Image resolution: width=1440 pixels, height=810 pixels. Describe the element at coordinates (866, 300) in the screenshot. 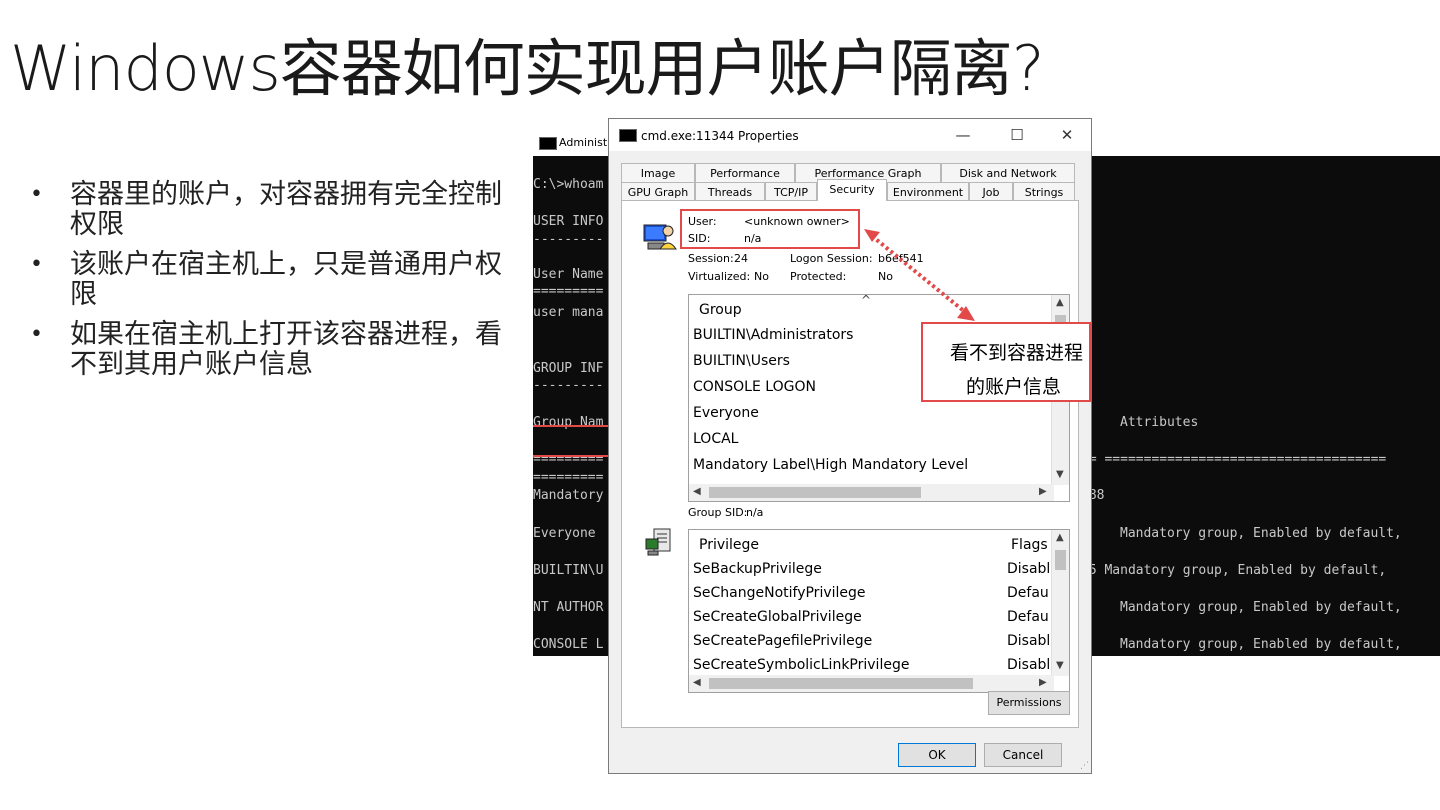

I see `sort-up-icon: ^` at that location.